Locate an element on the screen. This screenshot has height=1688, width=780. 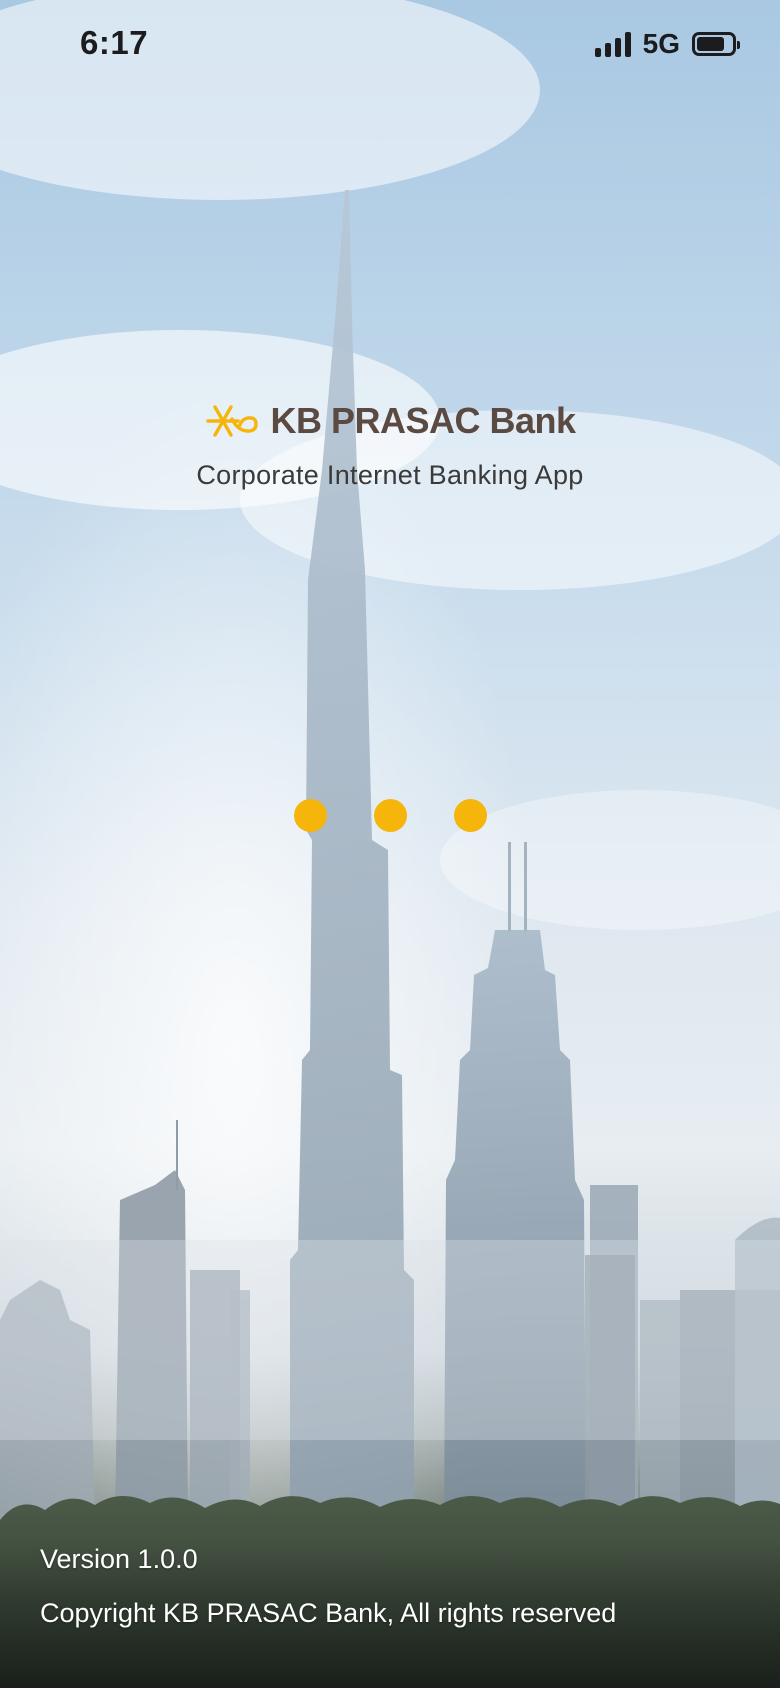
app-subtitle: Corporate Internet Banking App is located at coordinates (390, 475).